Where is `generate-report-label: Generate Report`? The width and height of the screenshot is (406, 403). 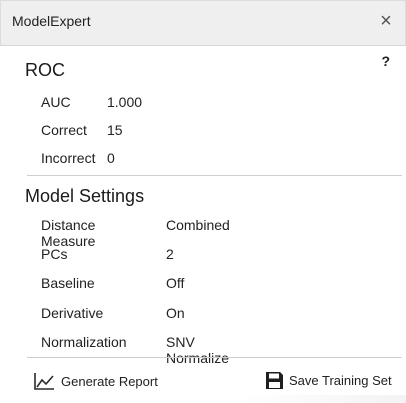 generate-report-label: Generate Report is located at coordinates (109, 381).